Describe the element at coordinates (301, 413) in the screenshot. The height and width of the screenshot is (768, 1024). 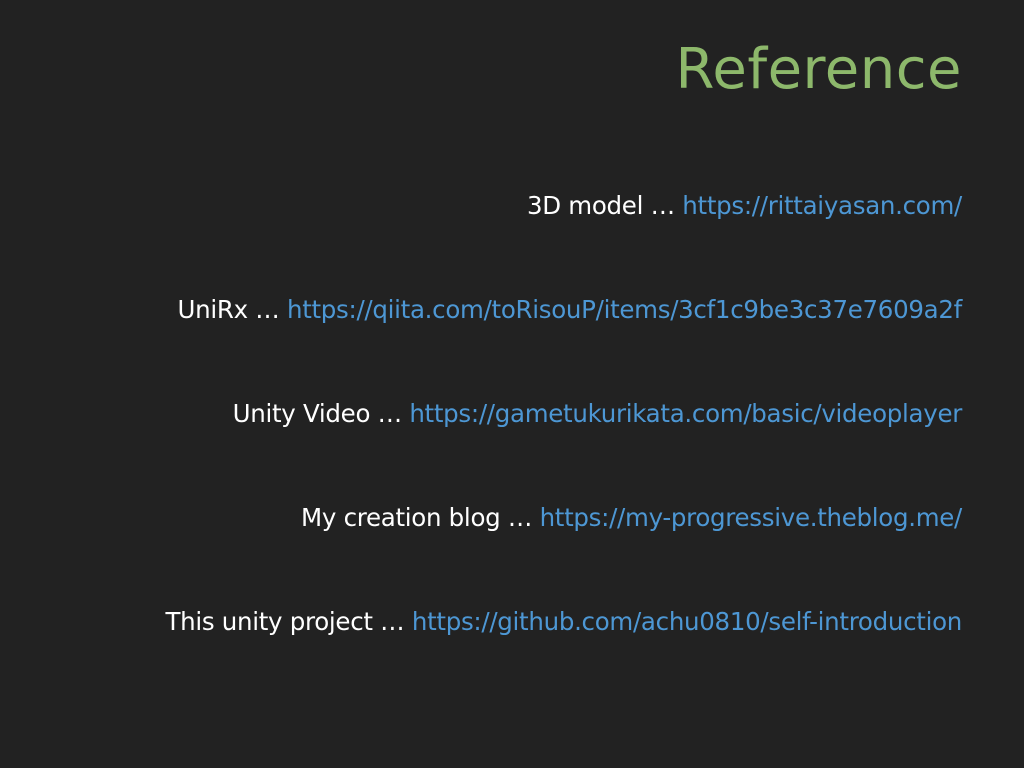
I see `reference-label: Unity Video` at that location.